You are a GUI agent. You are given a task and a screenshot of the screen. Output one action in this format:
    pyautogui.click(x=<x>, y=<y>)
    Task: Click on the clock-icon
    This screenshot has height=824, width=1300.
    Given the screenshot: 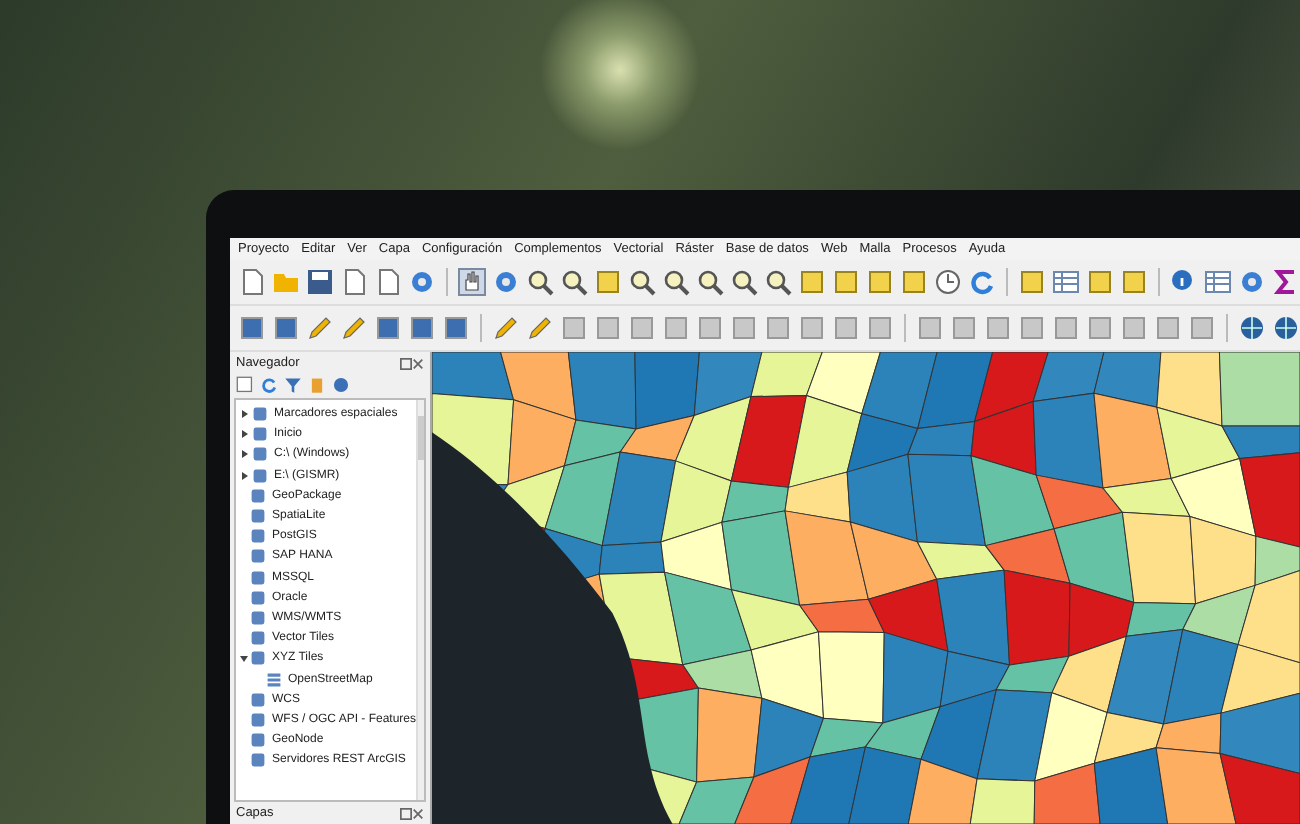 What is the action you would take?
    pyautogui.click(x=948, y=282)
    